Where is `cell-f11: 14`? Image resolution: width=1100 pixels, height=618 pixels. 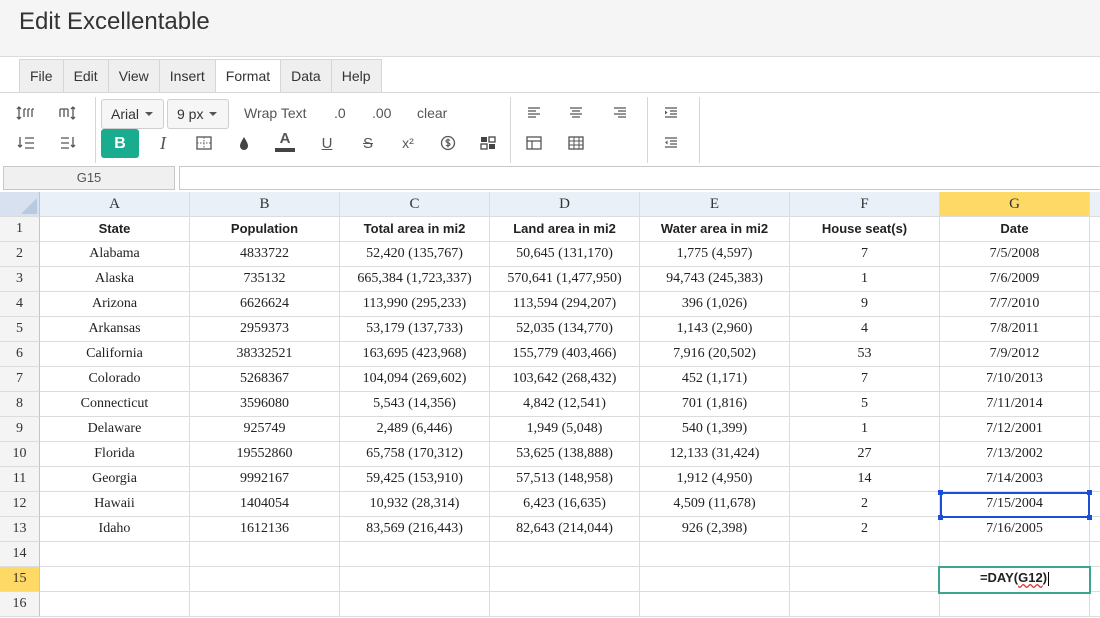
cell-f11: 14 is located at coordinates (865, 479).